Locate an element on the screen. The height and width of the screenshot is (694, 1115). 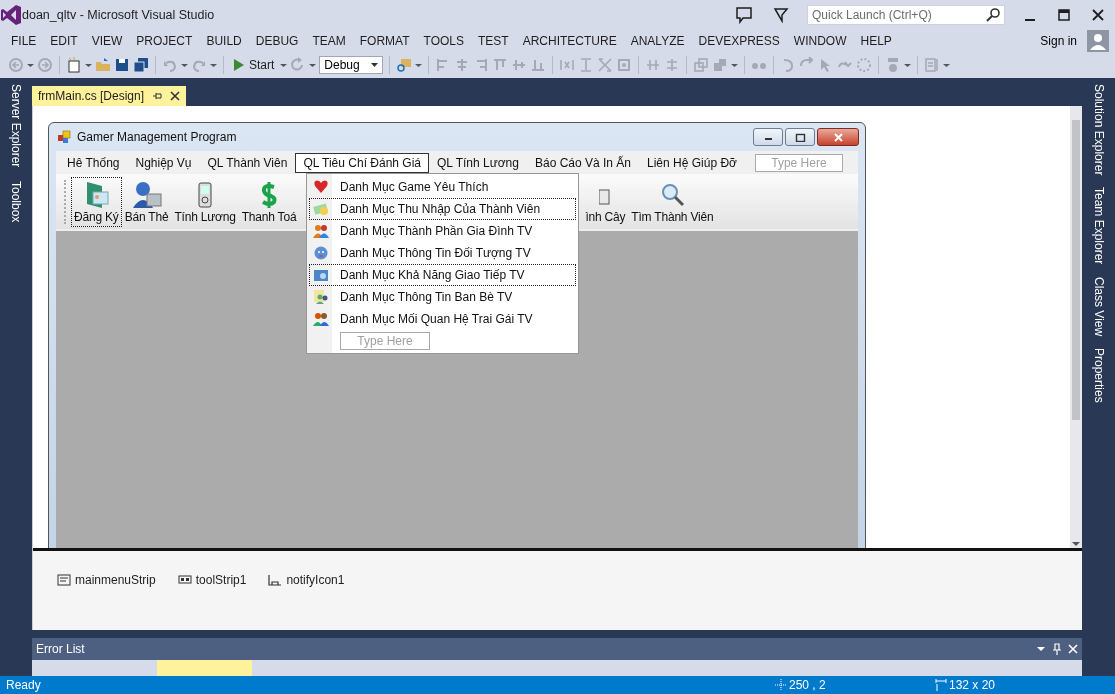
menu-item: QL Tính Lương is located at coordinates (478, 162).